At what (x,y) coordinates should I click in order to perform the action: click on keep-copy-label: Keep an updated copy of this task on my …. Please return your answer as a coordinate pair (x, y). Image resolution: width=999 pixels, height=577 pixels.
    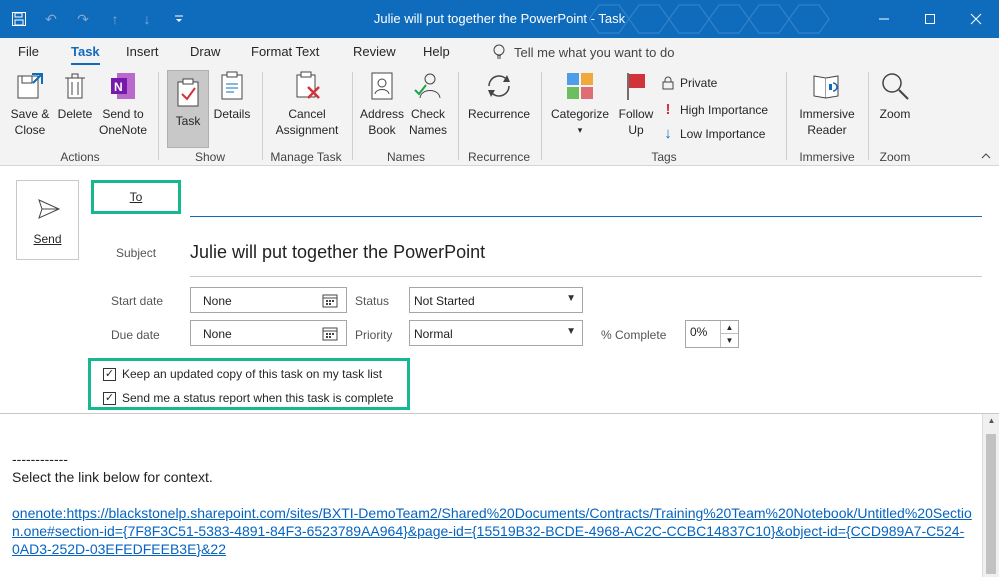
    Looking at the image, I should click on (252, 374).